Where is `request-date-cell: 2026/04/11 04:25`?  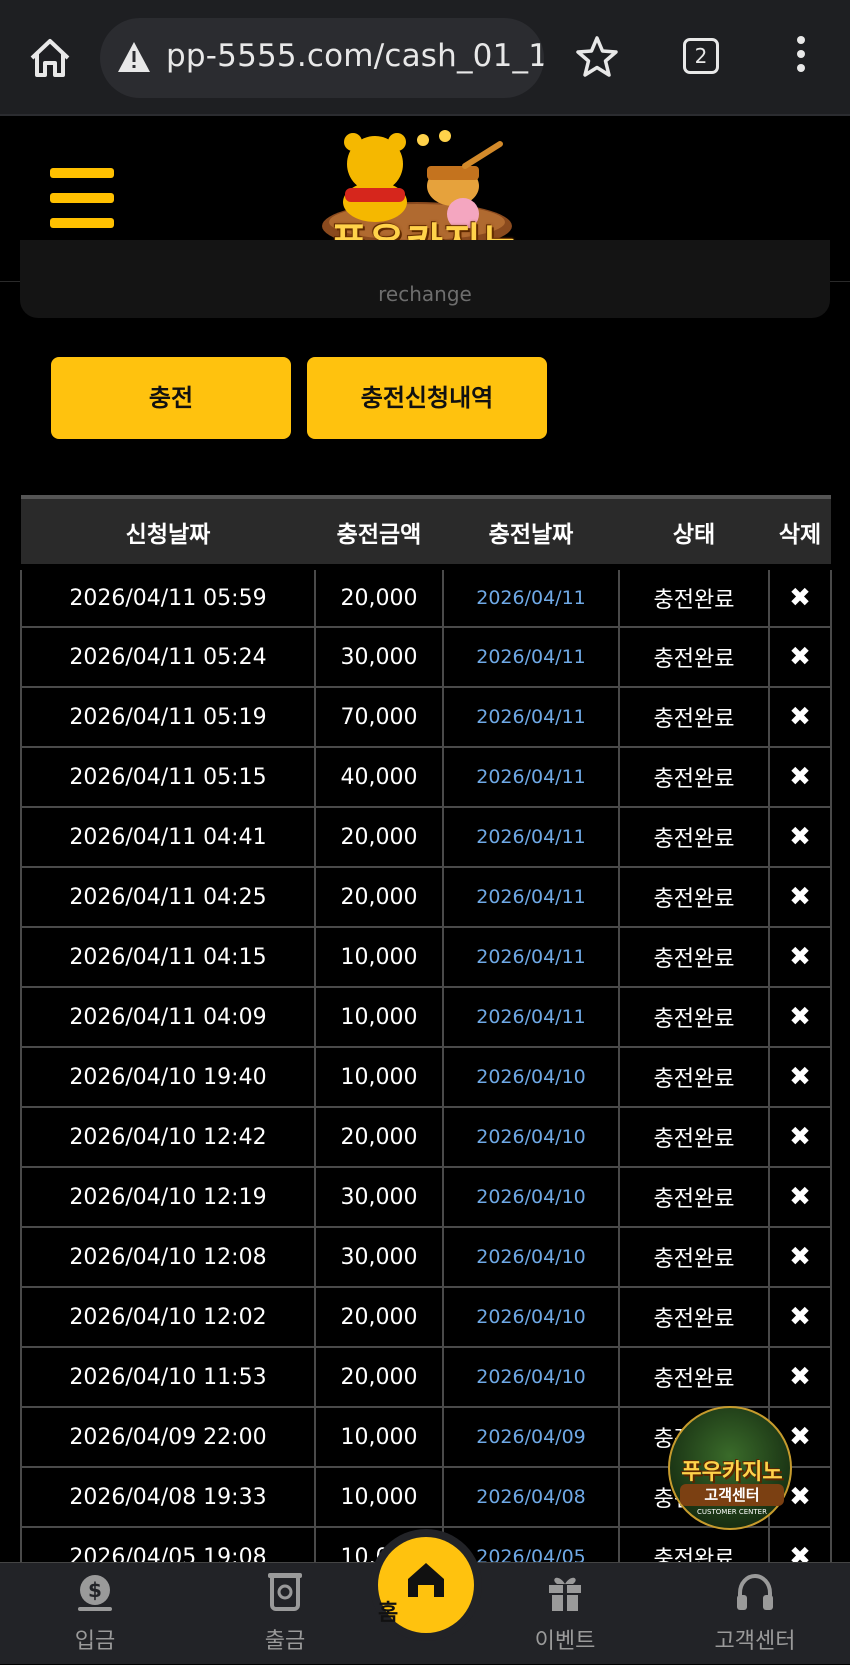
request-date-cell: 2026/04/11 04:25 is located at coordinates (168, 897).